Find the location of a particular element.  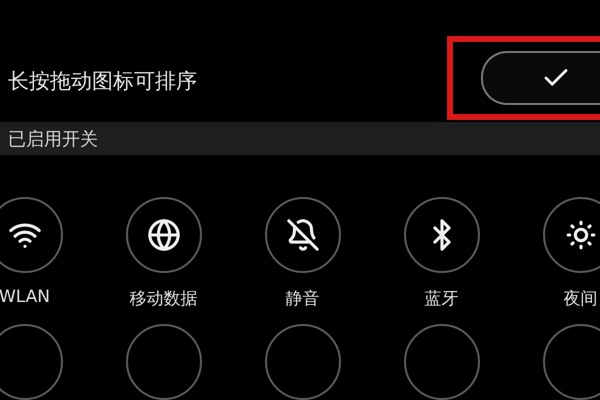

toggle-label: 夜间 is located at coordinates (581, 299).